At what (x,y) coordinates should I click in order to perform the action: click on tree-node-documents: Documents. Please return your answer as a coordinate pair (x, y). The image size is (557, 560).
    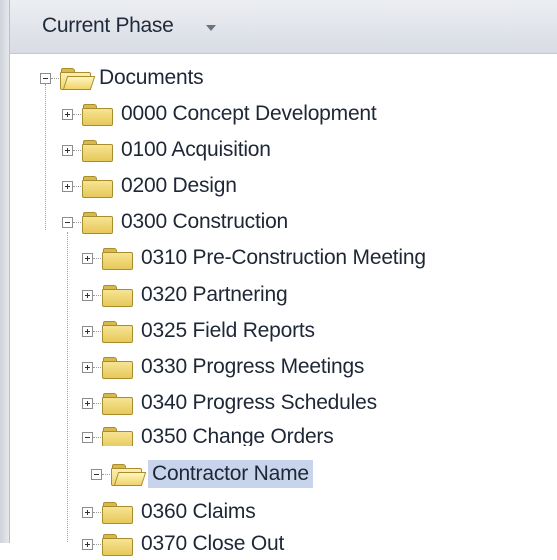
    Looking at the image, I should click on (122, 78).